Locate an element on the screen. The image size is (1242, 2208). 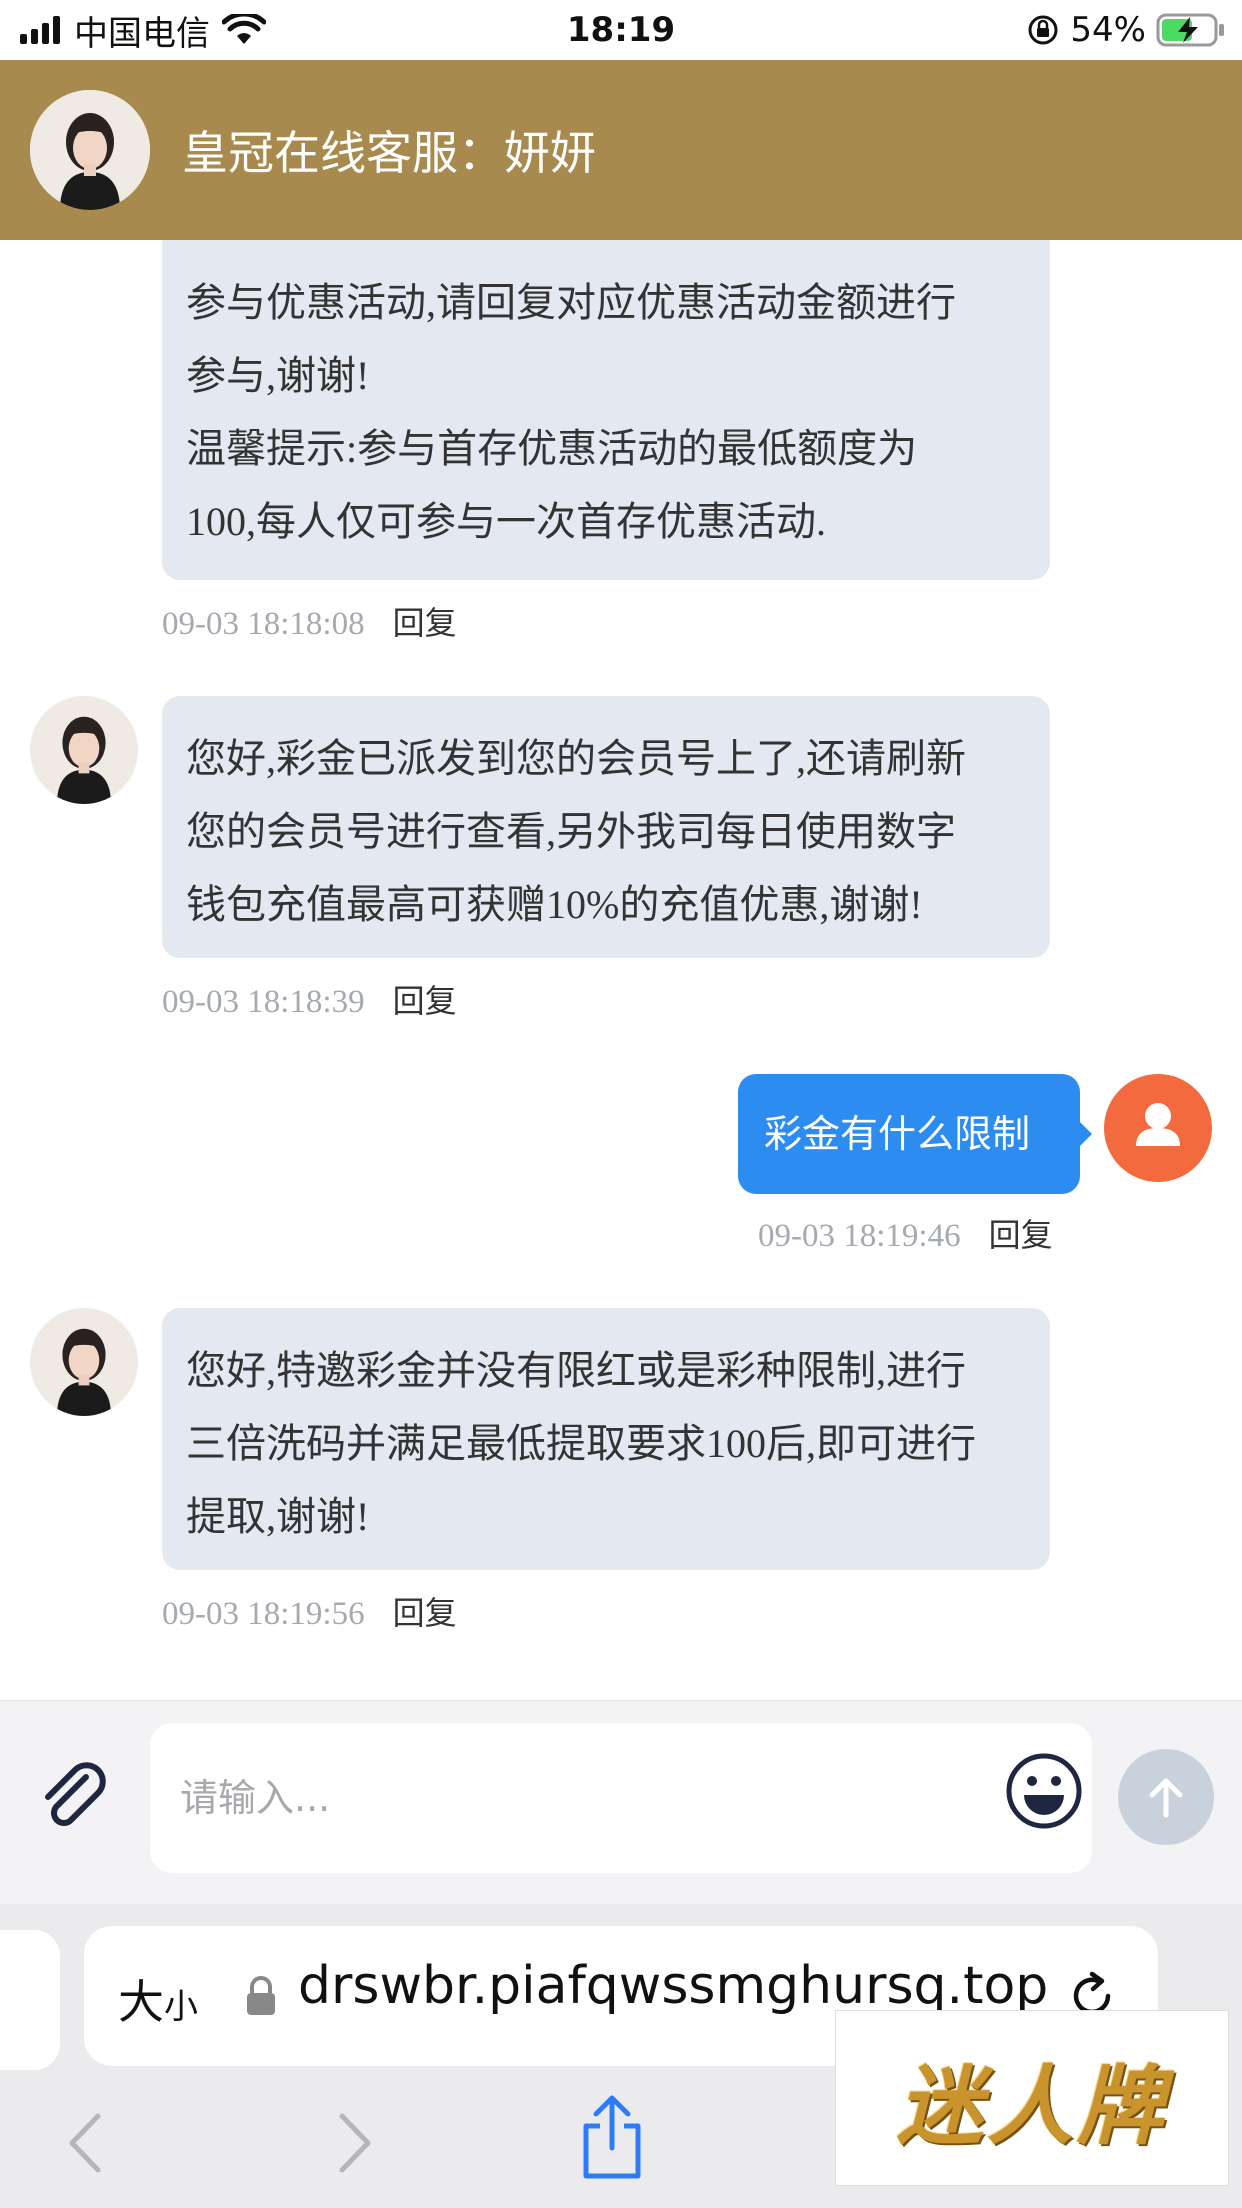
share-icon is located at coordinates (612, 2137).